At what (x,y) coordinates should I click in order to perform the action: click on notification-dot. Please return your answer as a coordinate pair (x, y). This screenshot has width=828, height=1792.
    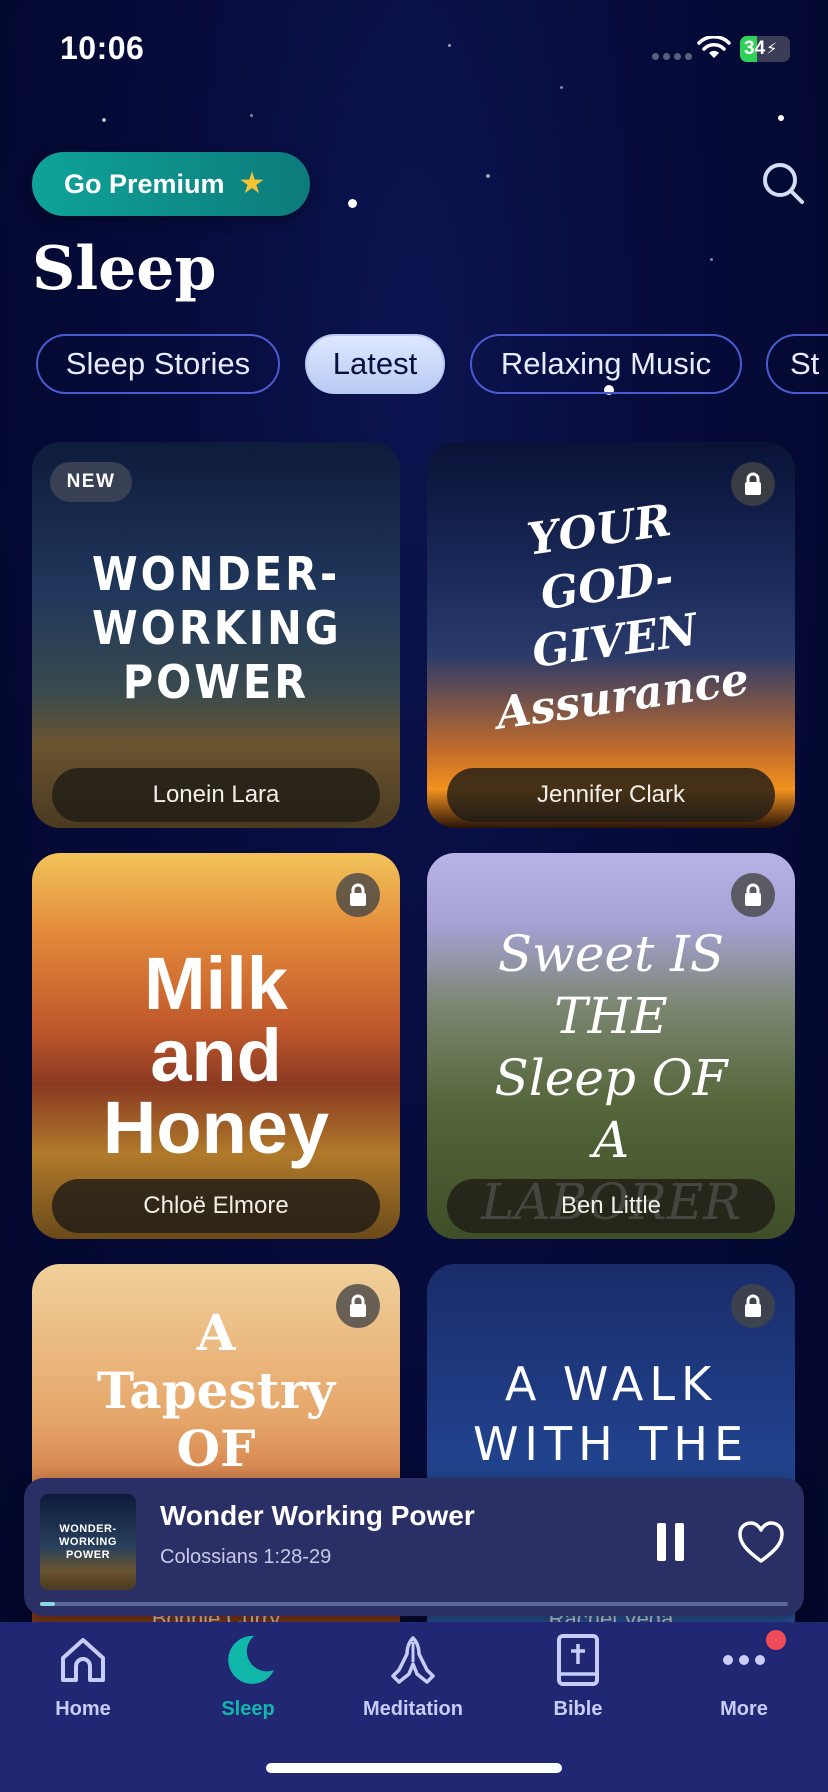
    Looking at the image, I should click on (776, 1640).